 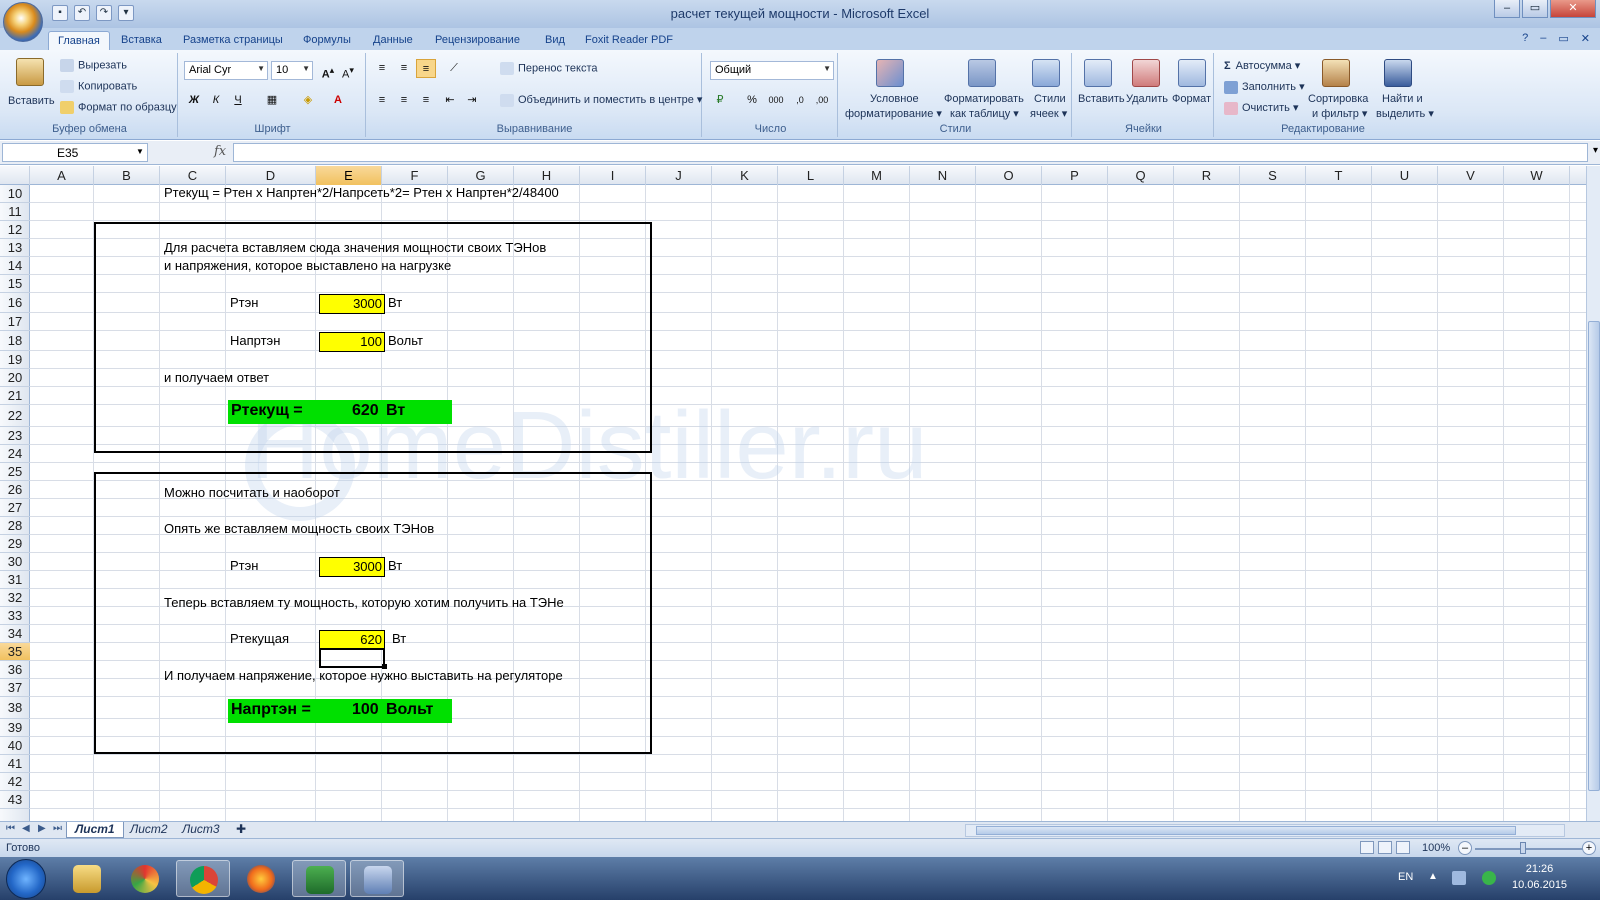 I want to click on row-header-17: 17, so click(x=15, y=322).